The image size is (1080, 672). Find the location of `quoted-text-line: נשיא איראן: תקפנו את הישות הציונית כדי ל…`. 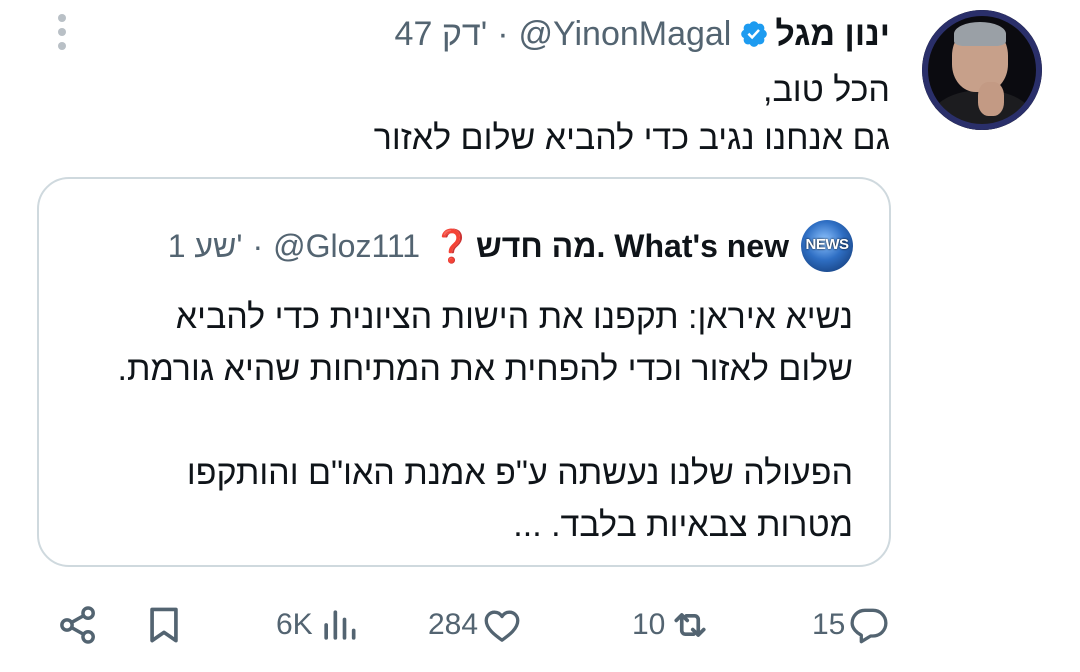

quoted-text-line: נשיא איראן: תקפנו את הישות הציונית כדי ל… is located at coordinates (514, 317).